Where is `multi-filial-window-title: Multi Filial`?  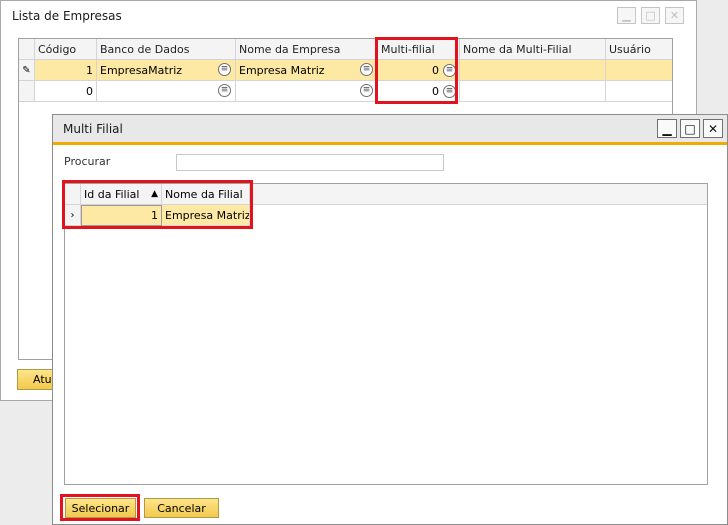
multi-filial-window-title: Multi Filial is located at coordinates (93, 129).